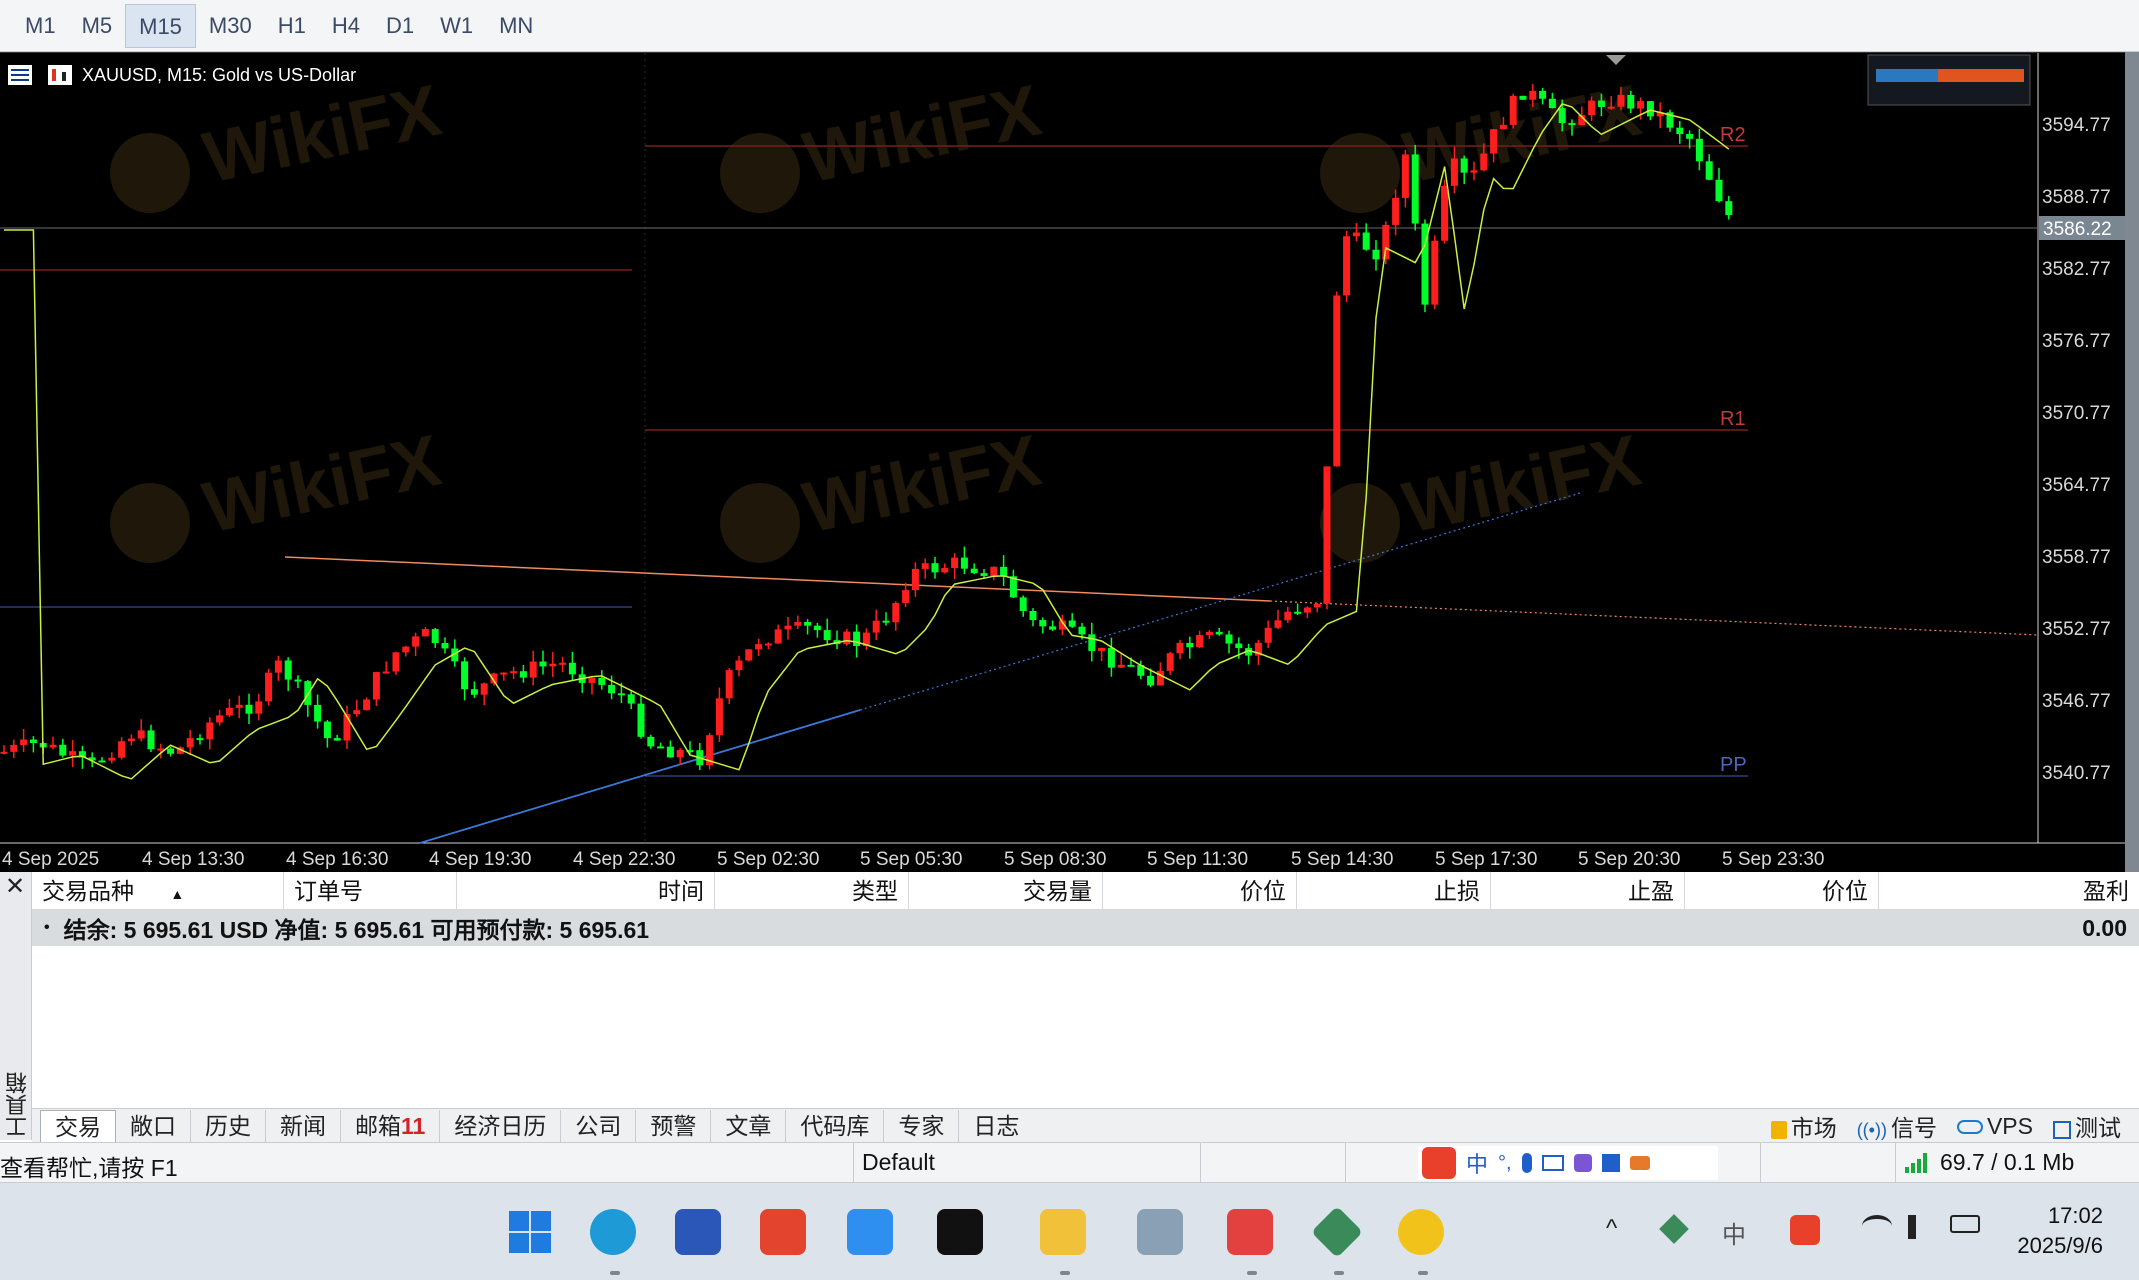 This screenshot has width=2139, height=1280. What do you see at coordinates (2087, 1126) in the screenshot?
I see `tester-button: 测试` at bounding box center [2087, 1126].